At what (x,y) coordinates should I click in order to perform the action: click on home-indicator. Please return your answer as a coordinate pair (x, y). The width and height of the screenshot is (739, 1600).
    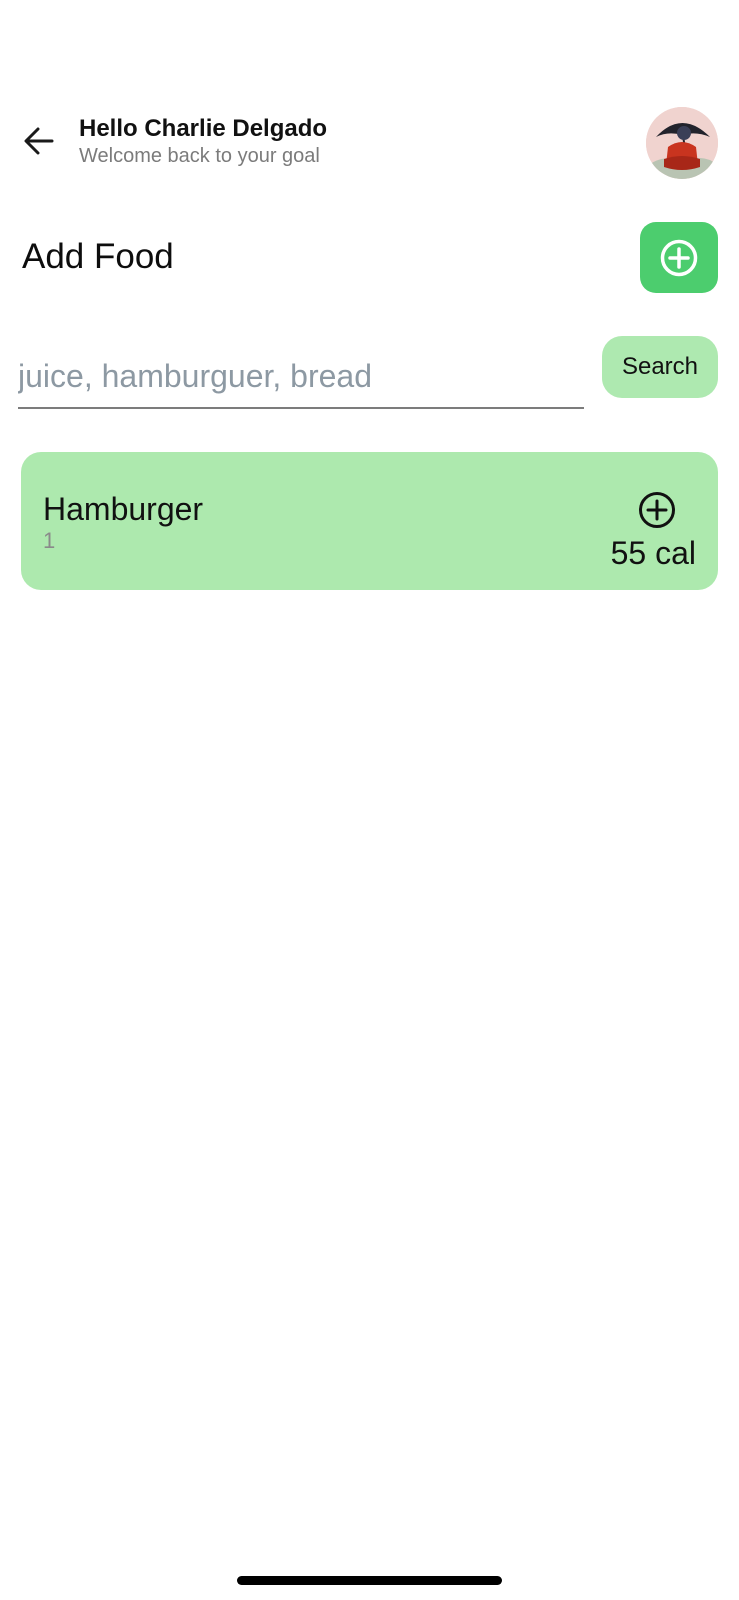
    Looking at the image, I should click on (369, 1580).